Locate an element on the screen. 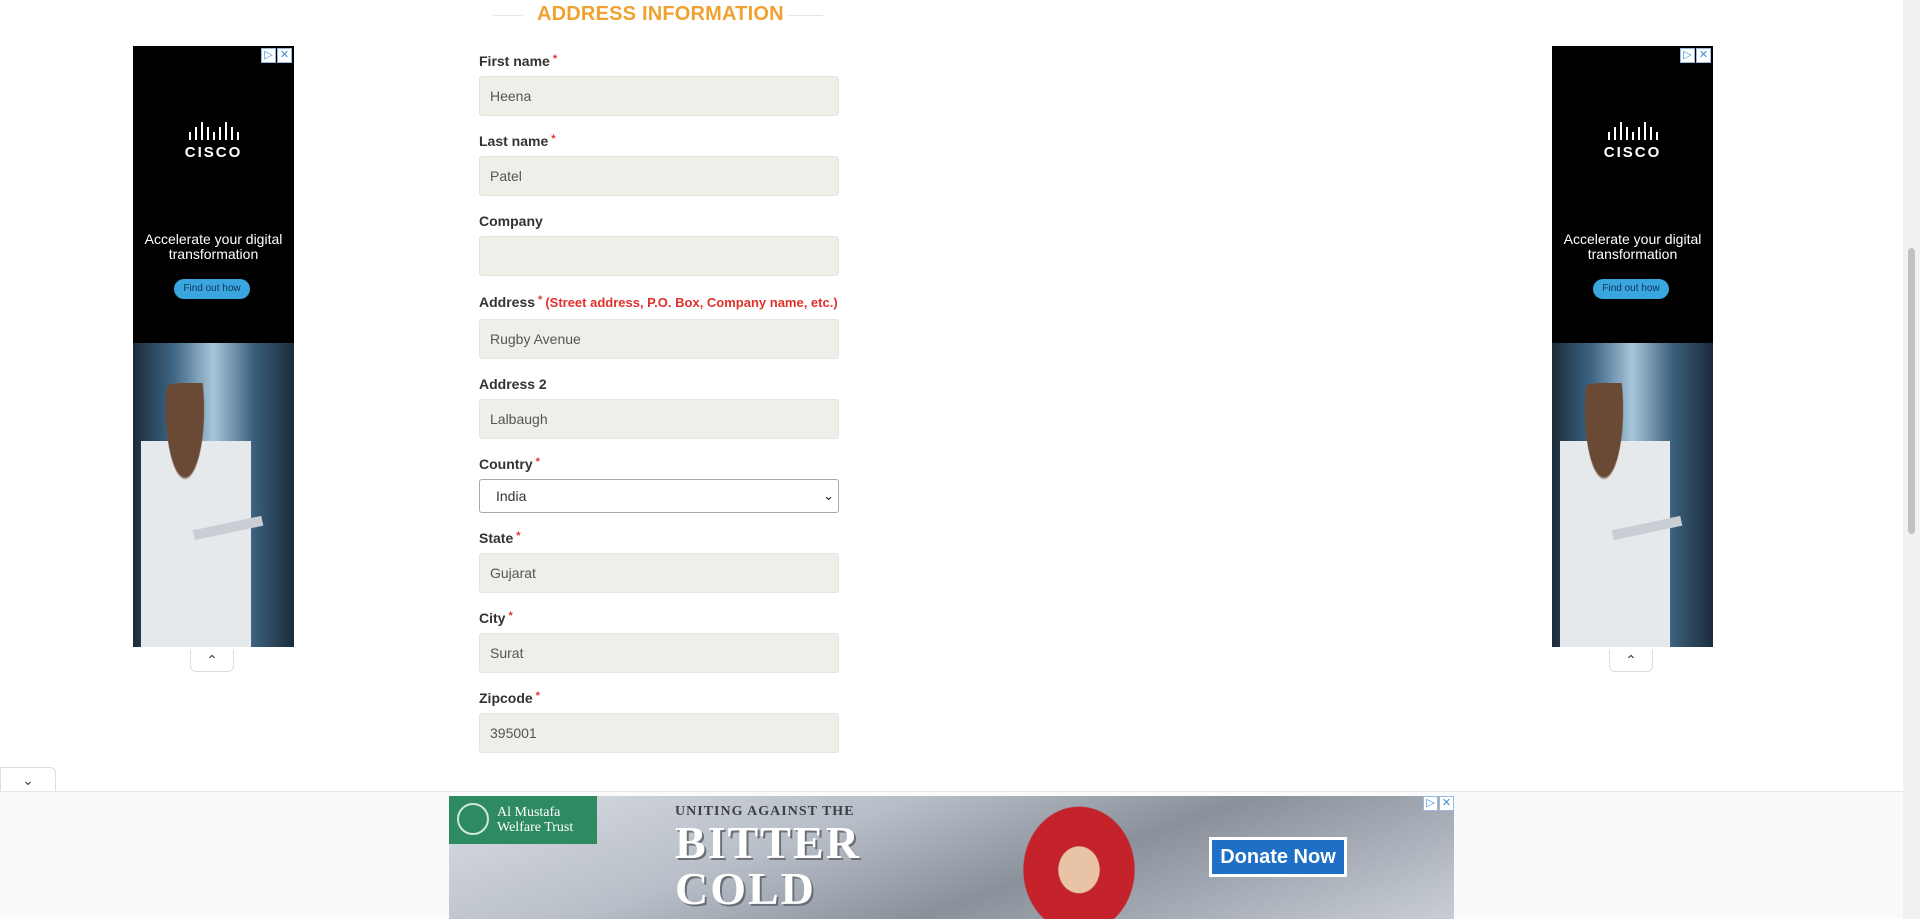 The image size is (1920, 919). state-input: Gujarat is located at coordinates (659, 573).